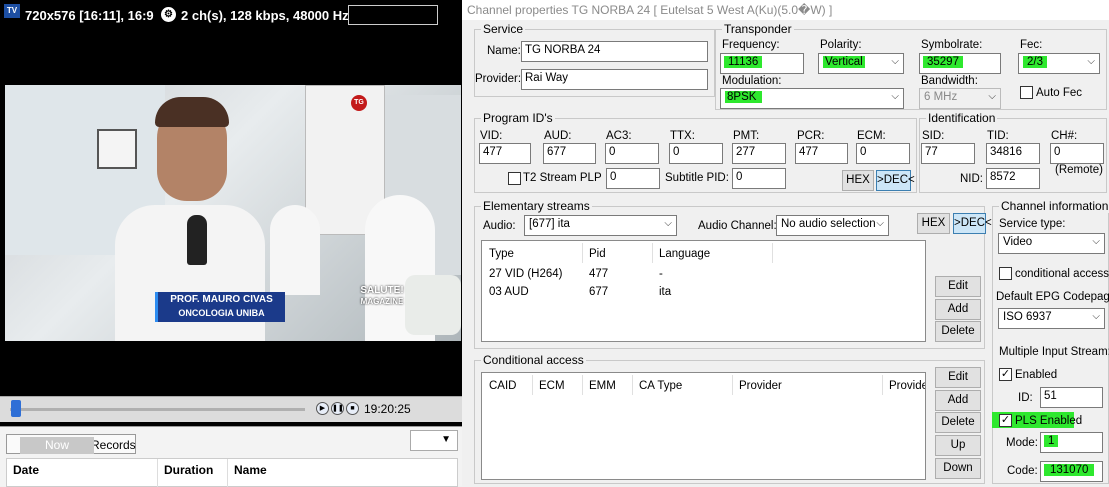 This screenshot has height=487, width=1109. I want to click on mis-enabled-checkbox: ✓, so click(1005, 374).